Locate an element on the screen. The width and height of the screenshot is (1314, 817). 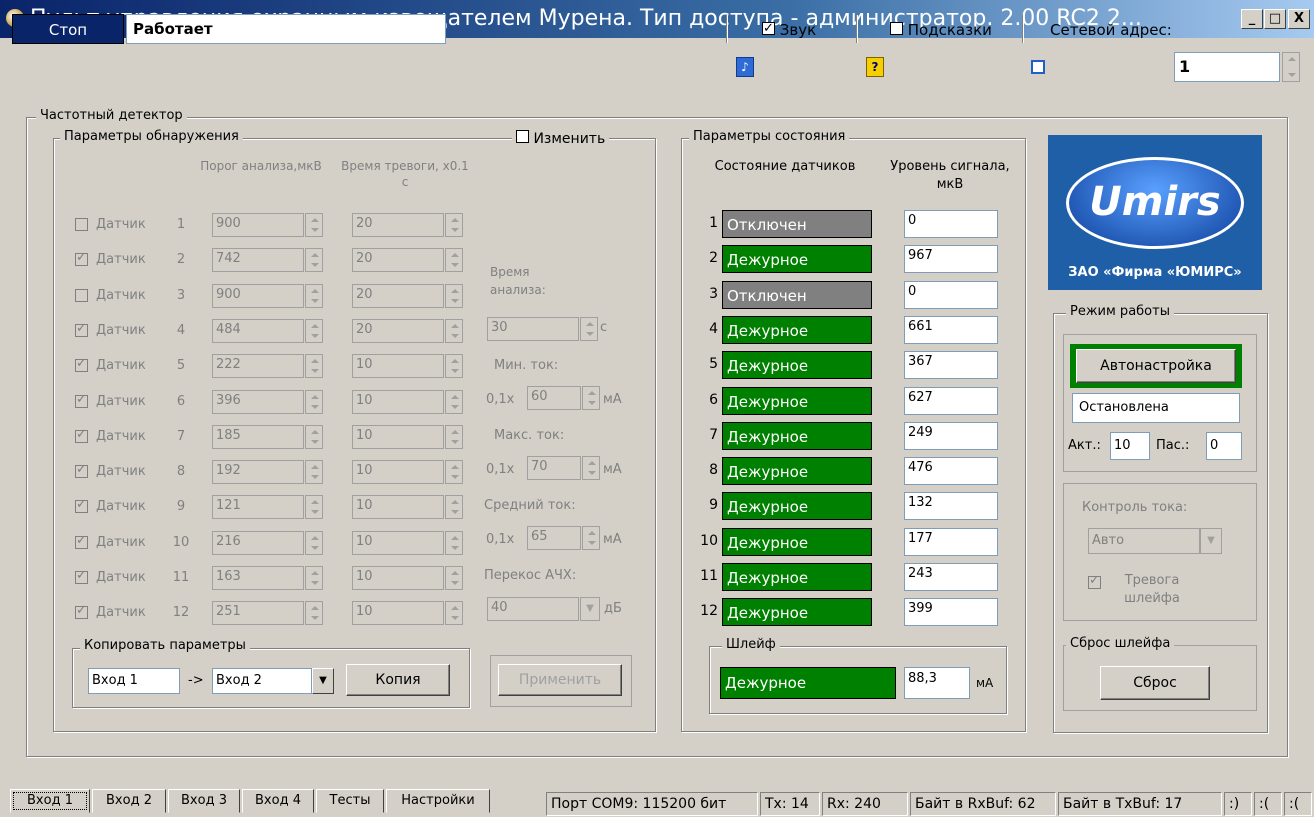
autotune-button: Автонастройка is located at coordinates (1156, 366).